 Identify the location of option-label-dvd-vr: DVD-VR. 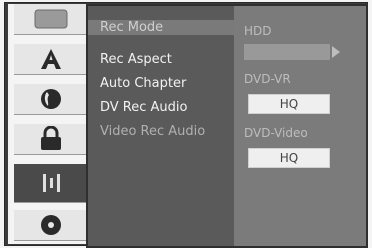
(267, 79).